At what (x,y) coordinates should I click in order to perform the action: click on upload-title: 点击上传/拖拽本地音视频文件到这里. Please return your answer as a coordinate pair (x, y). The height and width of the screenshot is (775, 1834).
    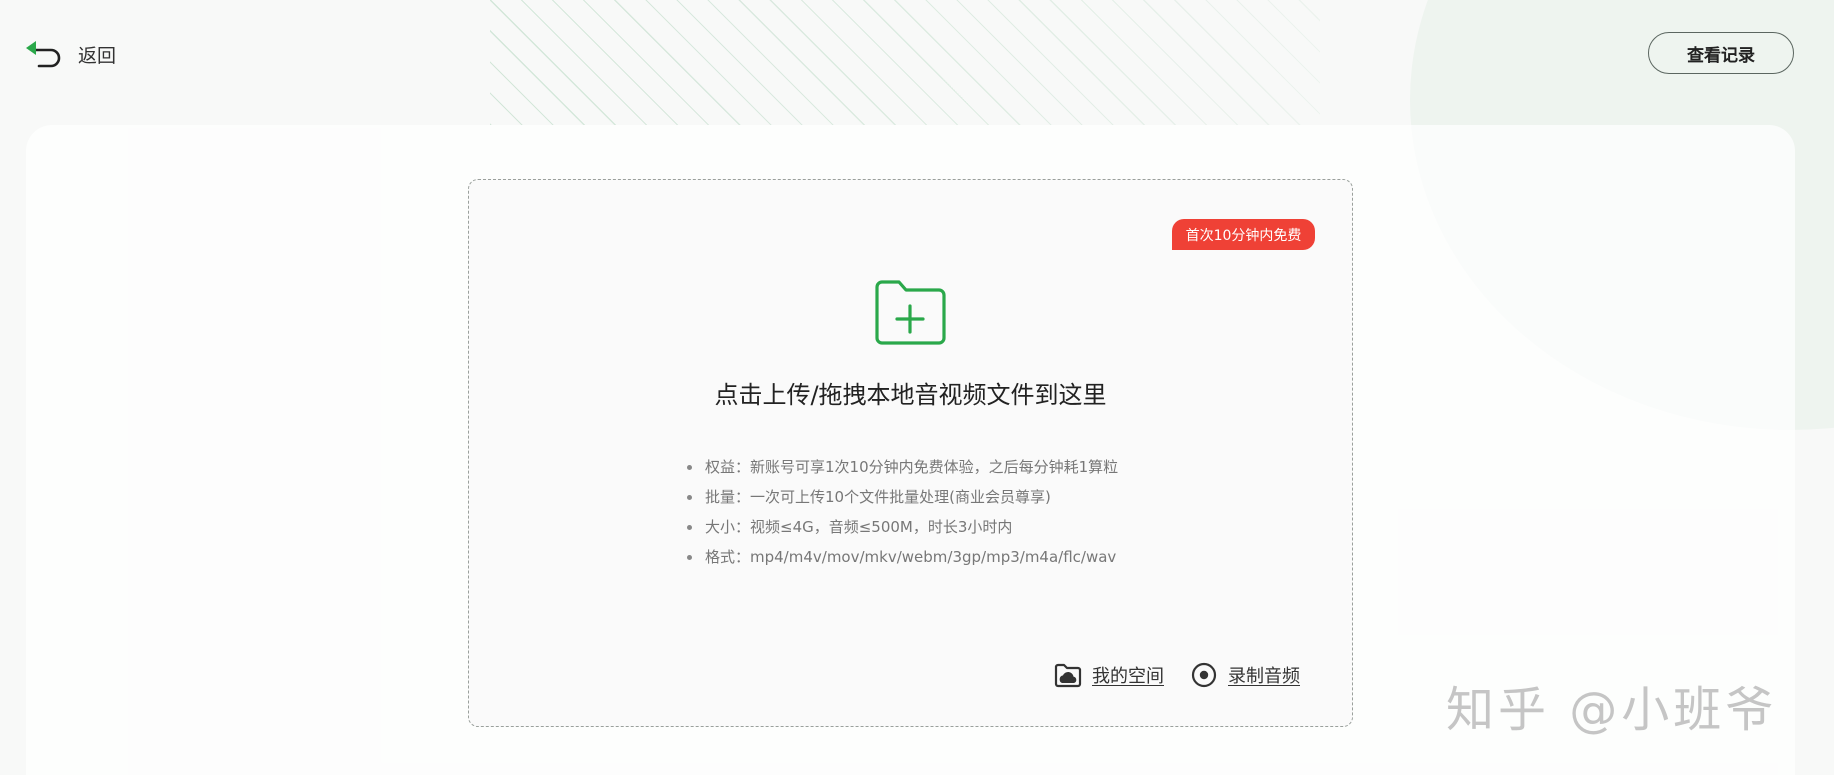
    Looking at the image, I should click on (910, 395).